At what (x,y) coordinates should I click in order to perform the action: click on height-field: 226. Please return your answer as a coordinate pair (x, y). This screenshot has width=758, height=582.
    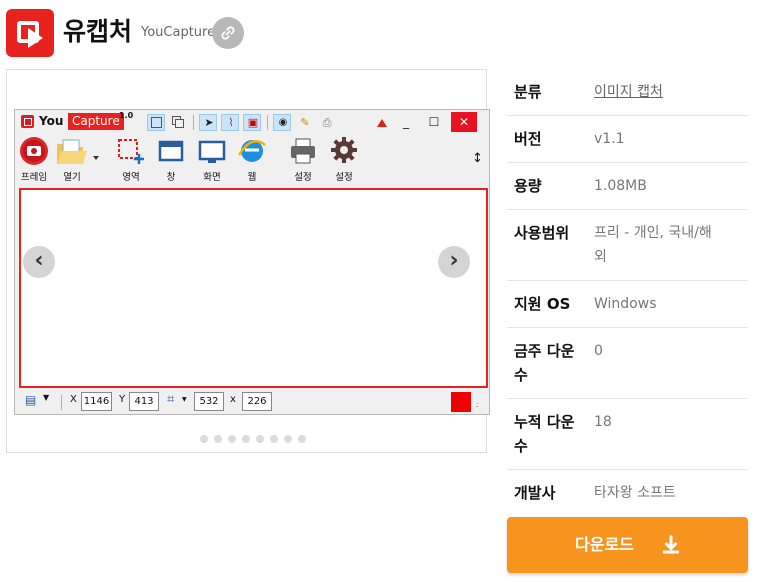
    Looking at the image, I should click on (257, 401).